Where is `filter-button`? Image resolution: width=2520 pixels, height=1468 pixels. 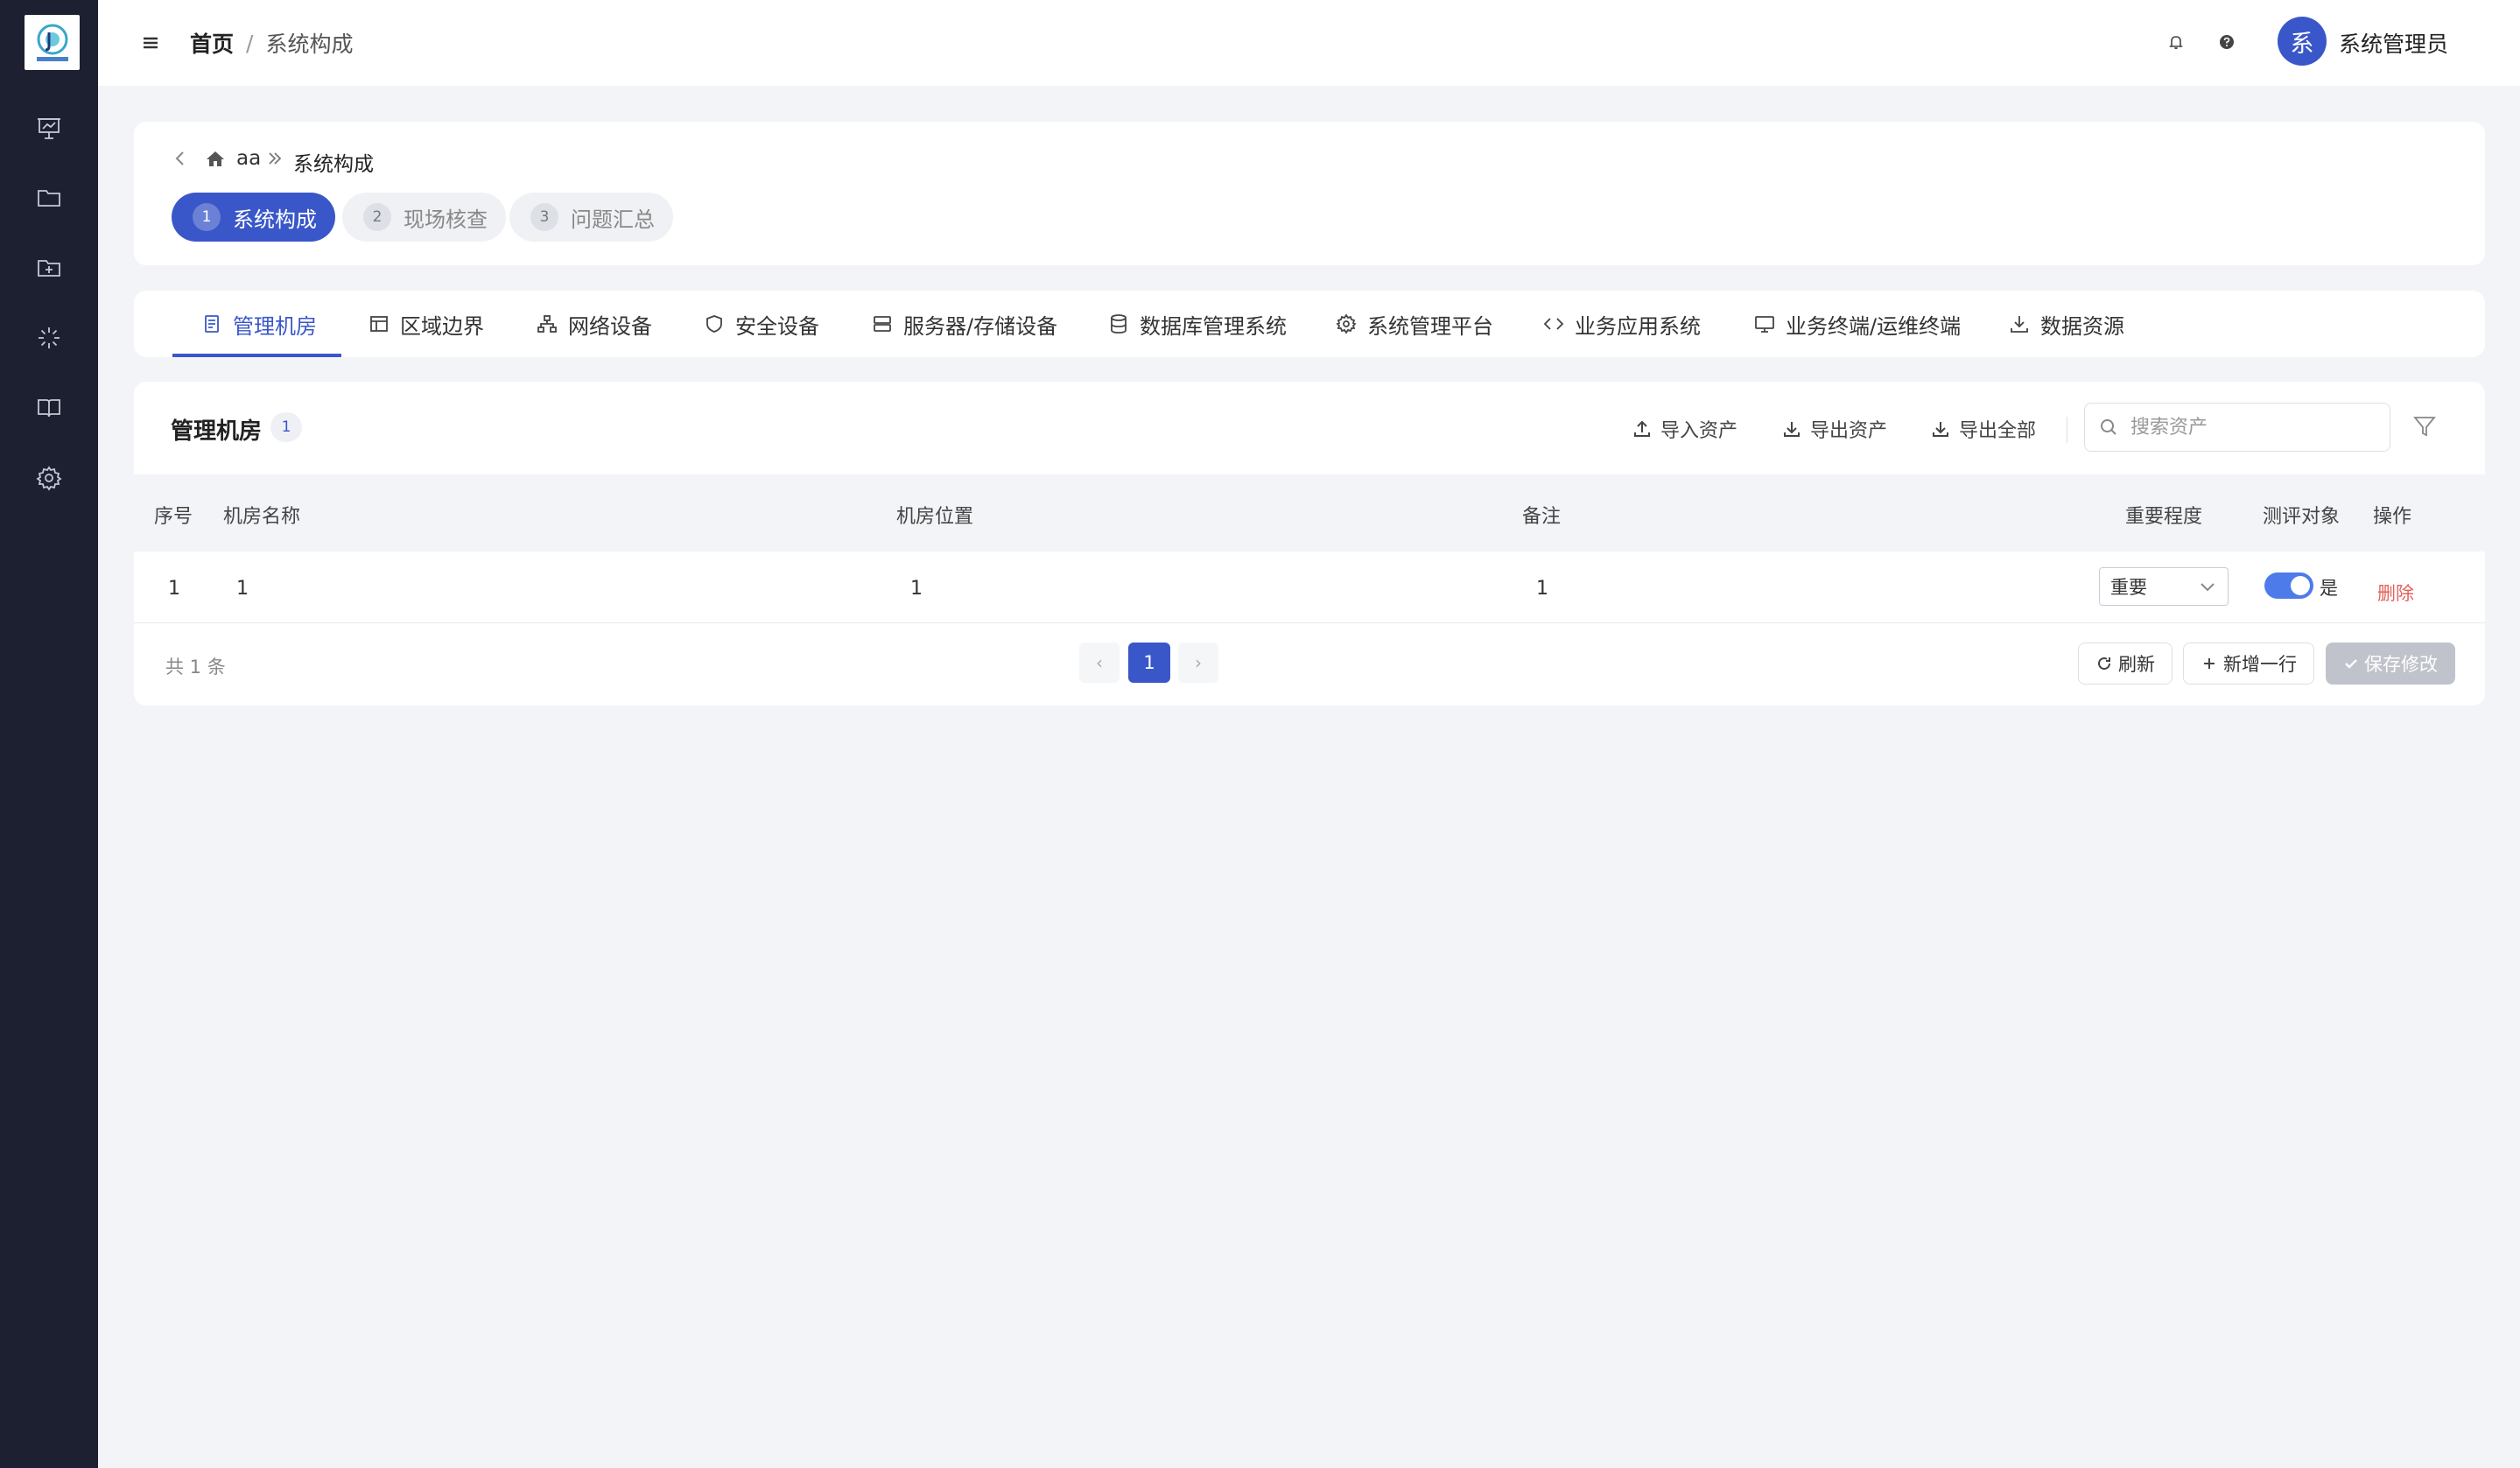
filter-button is located at coordinates (2424, 426).